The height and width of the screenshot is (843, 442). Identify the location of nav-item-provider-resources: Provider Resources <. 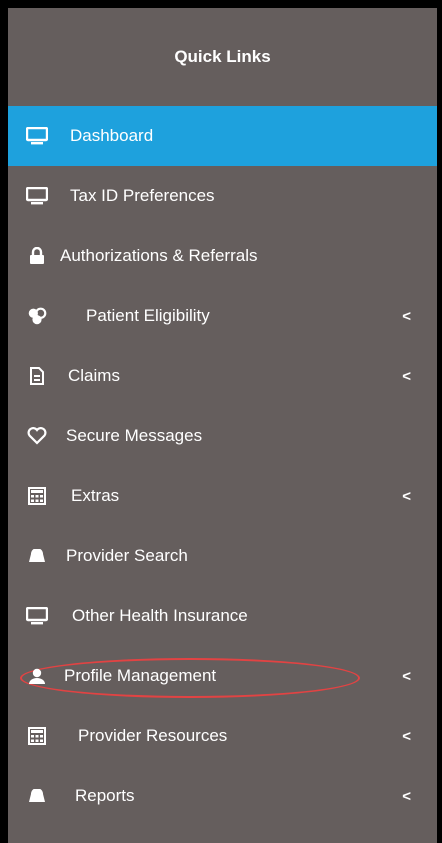
(222, 736).